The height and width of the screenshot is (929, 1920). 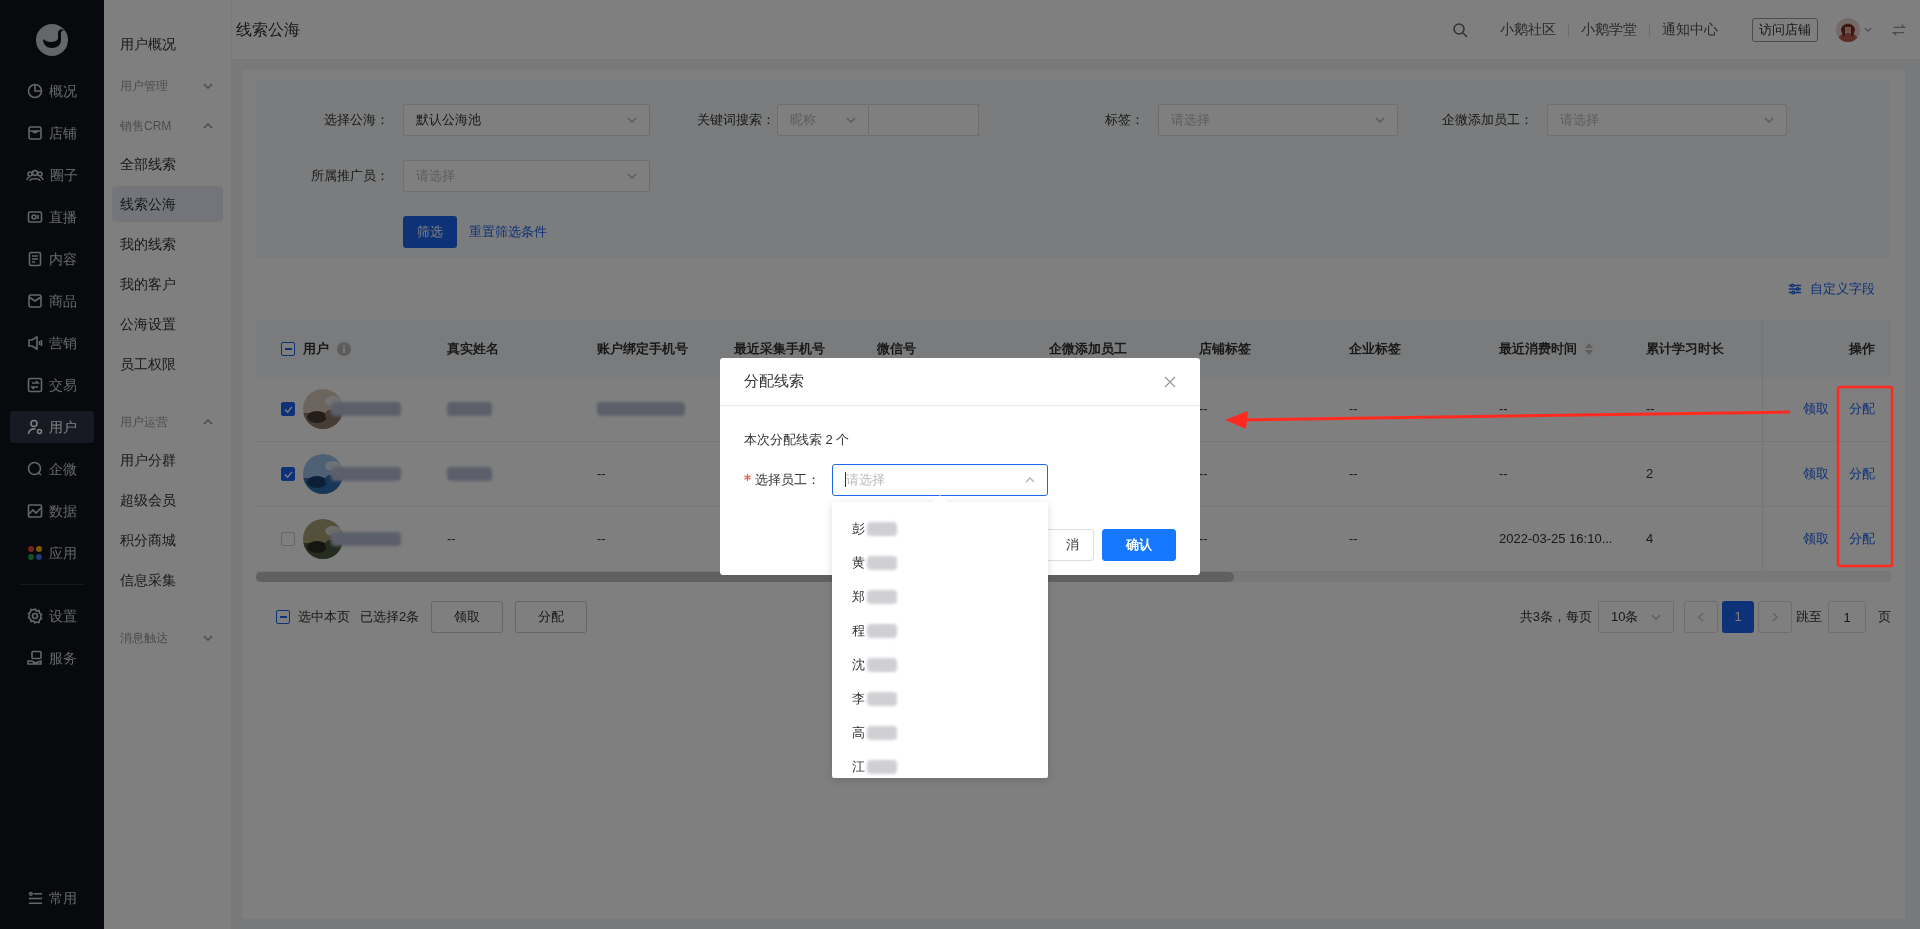 What do you see at coordinates (167, 540) in the screenshot?
I see `nav-item: 积分商城` at bounding box center [167, 540].